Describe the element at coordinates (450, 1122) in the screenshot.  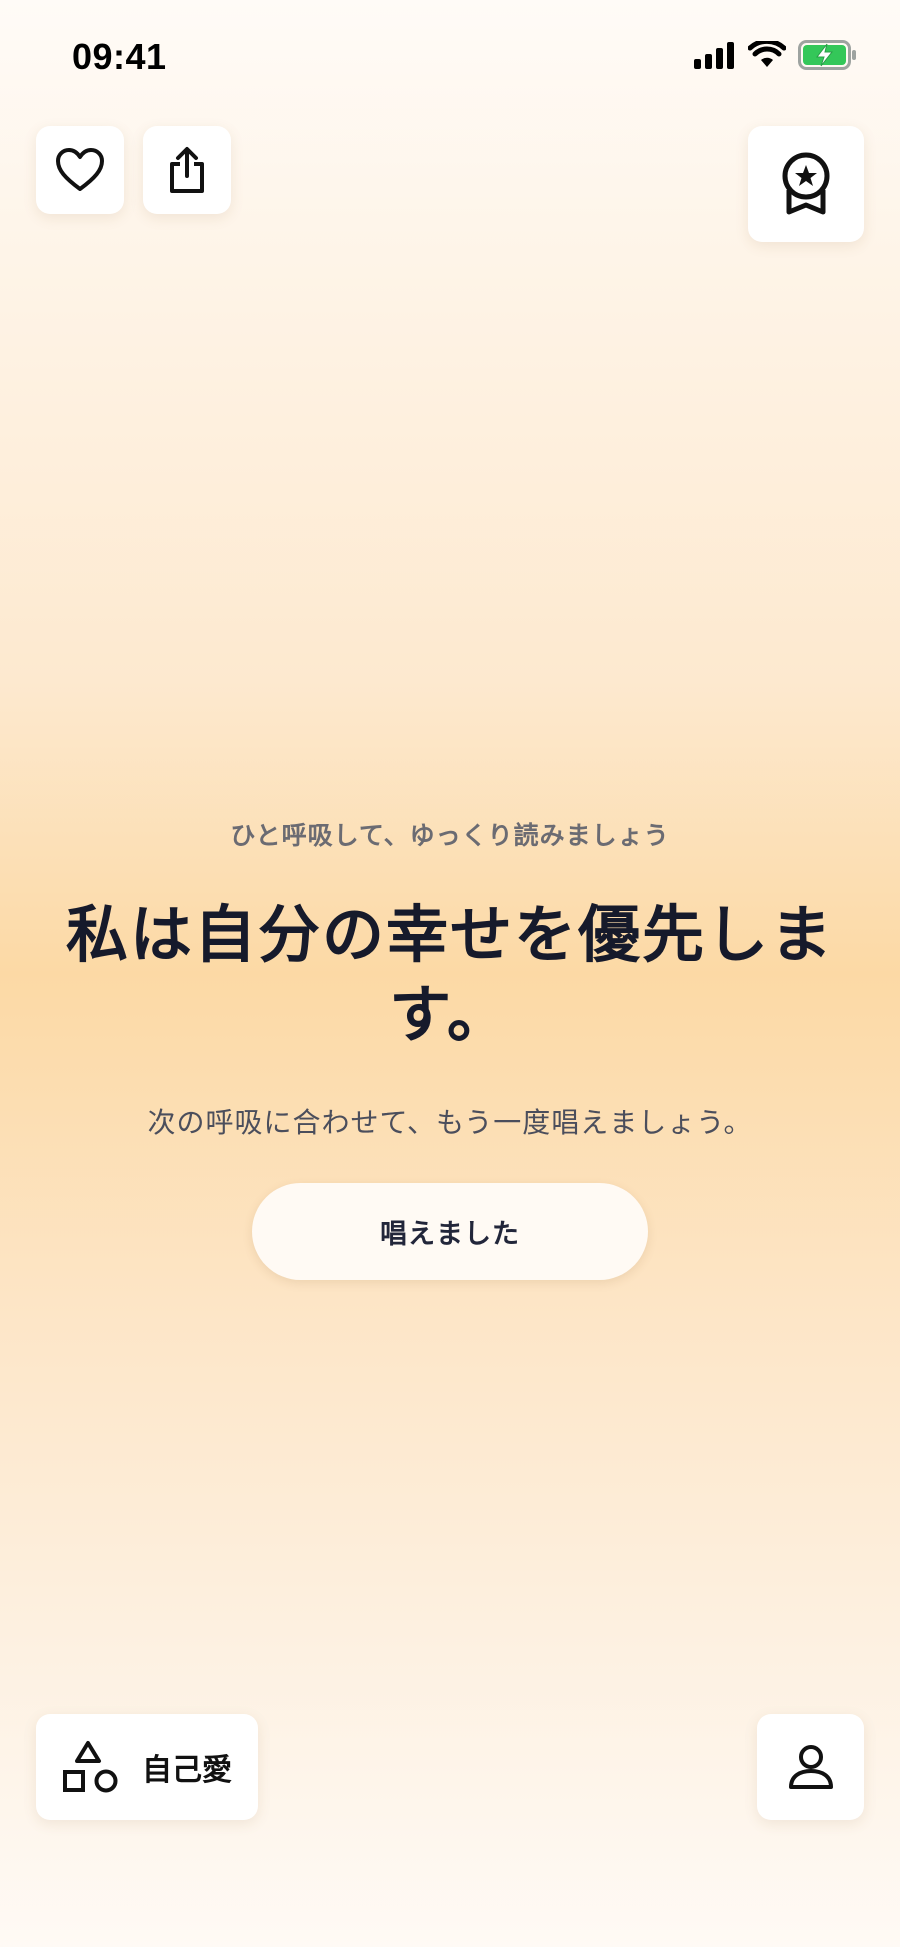
I see `instruction-text: 次の呼吸に合わせて、もう一度唱えましょう。` at that location.